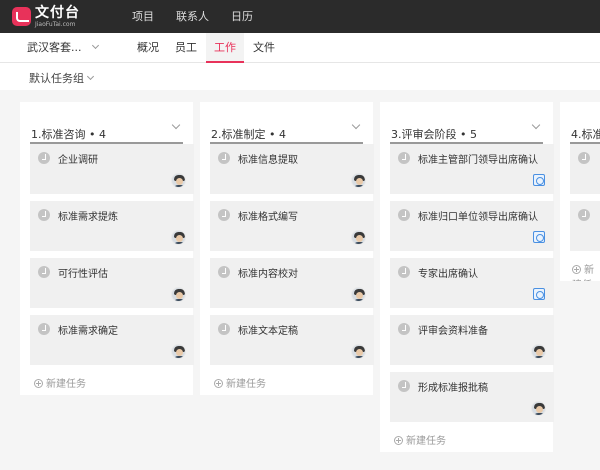  I want to click on task-card: 标准主管部门领导出席确认, so click(472, 169).